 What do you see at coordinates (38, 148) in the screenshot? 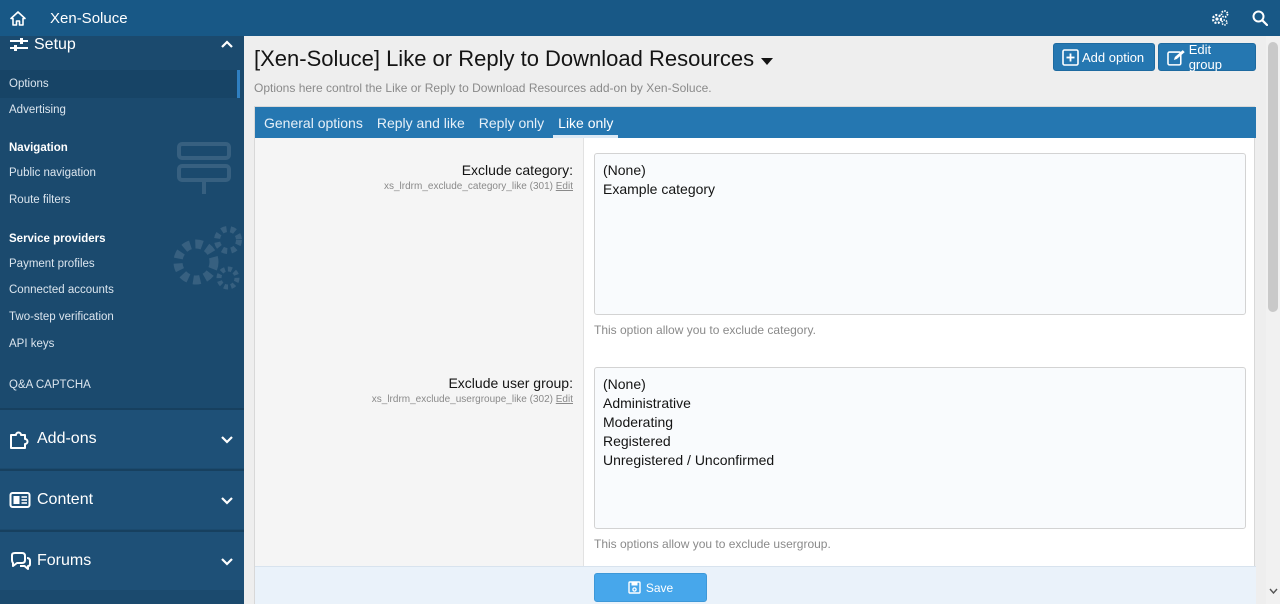
I see `sidebar-heading-navigation: Navigation` at bounding box center [38, 148].